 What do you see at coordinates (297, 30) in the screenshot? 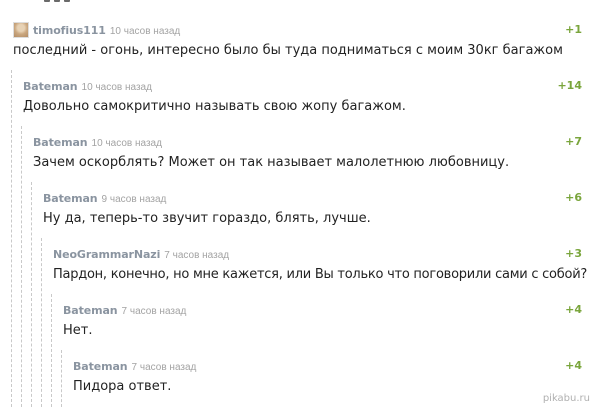
I see `comment-header: timofius111 10 часов назад +1` at bounding box center [297, 30].